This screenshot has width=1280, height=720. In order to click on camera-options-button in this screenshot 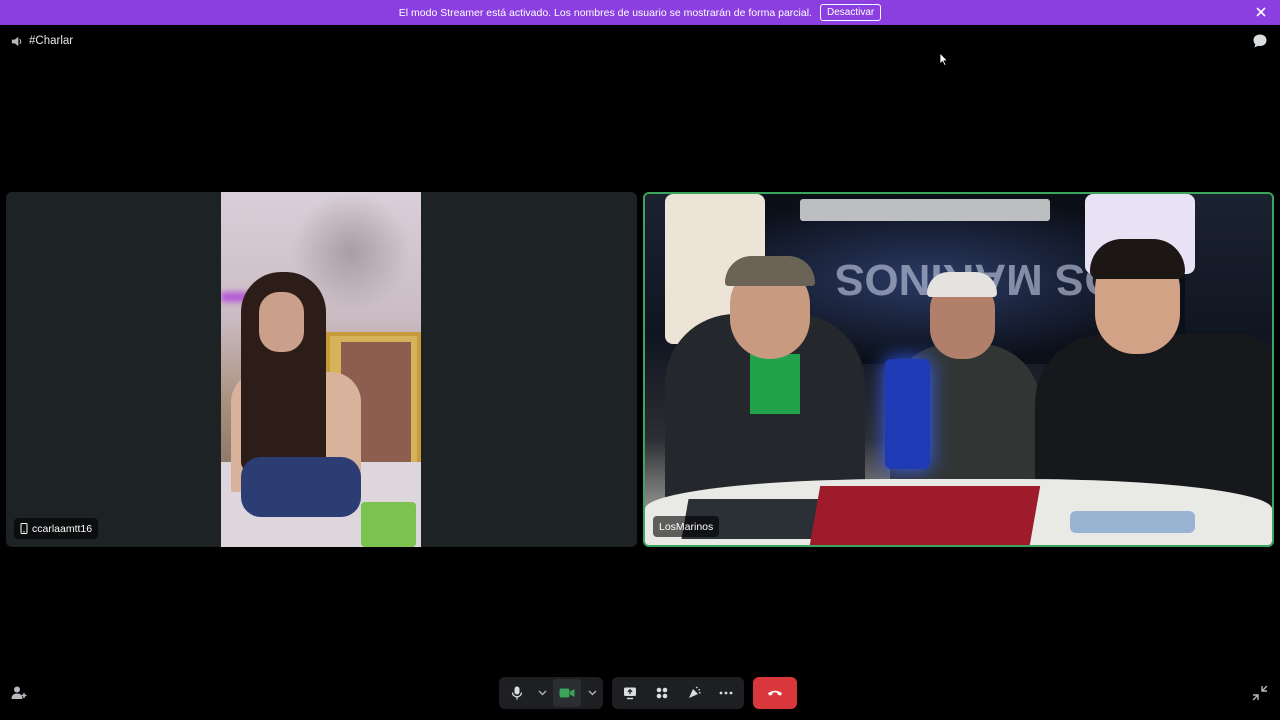, I will do `click(592, 693)`.